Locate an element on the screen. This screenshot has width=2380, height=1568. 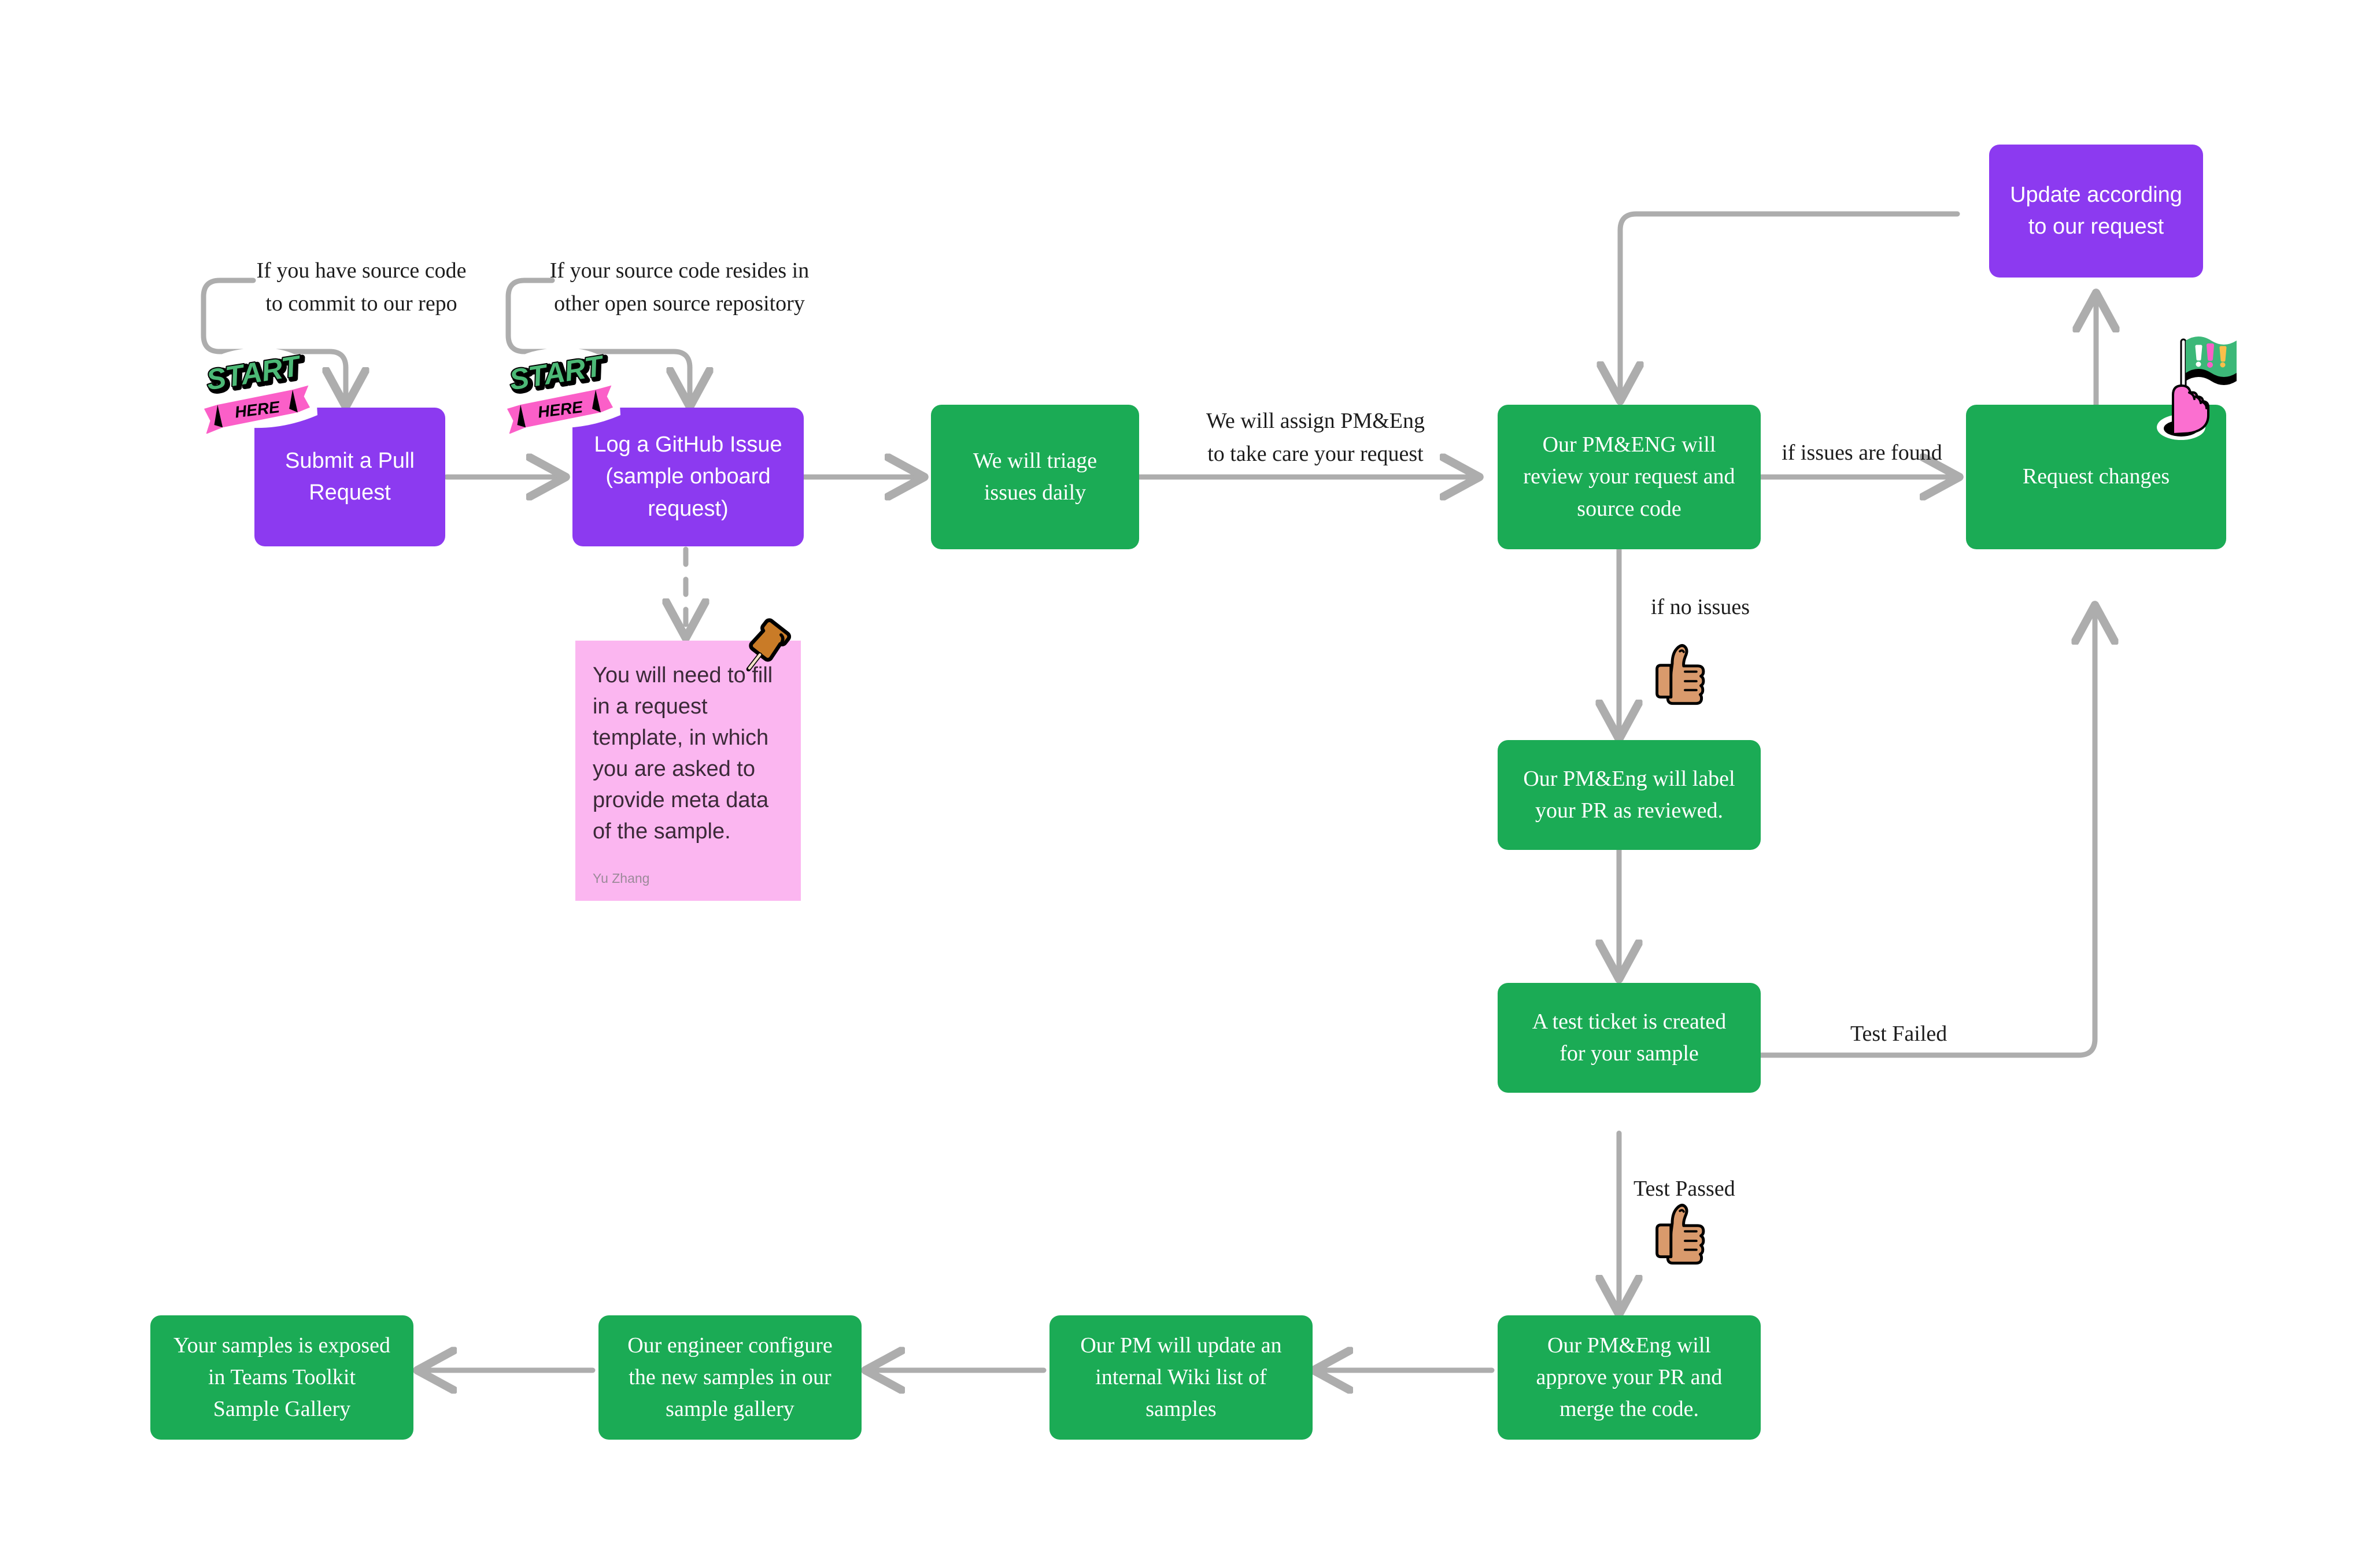
pushpin-icon is located at coordinates (765, 648).